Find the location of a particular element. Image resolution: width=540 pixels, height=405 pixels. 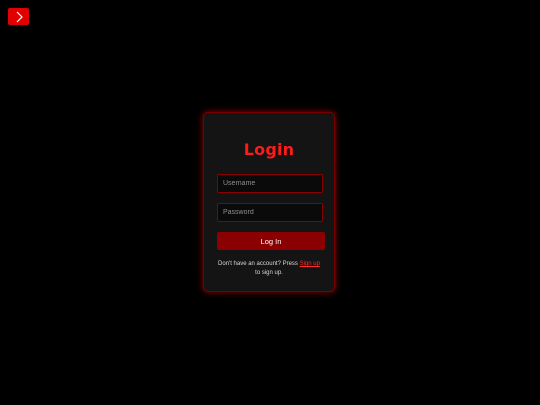

login-title: Login is located at coordinates (269, 149).